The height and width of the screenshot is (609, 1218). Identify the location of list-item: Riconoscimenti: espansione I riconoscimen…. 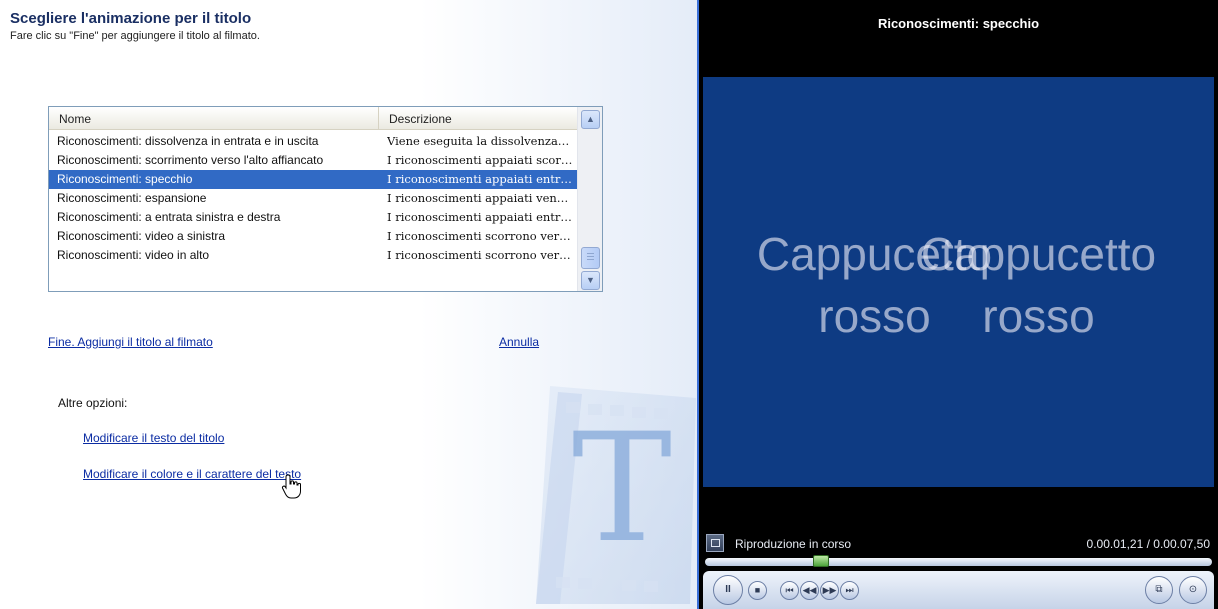
(313, 198).